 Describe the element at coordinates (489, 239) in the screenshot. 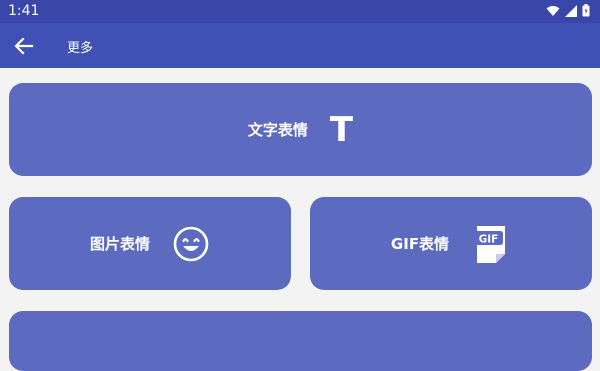

I see `gif-badge-text: GIF` at that location.